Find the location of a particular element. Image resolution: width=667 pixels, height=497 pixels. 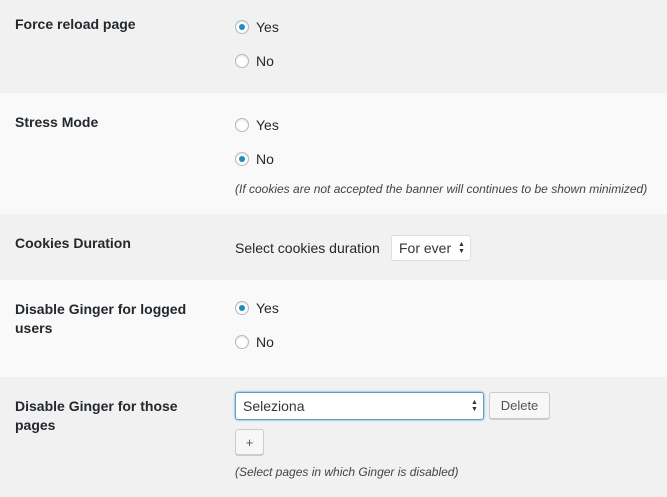

force-reload-yes-option: Yes is located at coordinates (257, 27).